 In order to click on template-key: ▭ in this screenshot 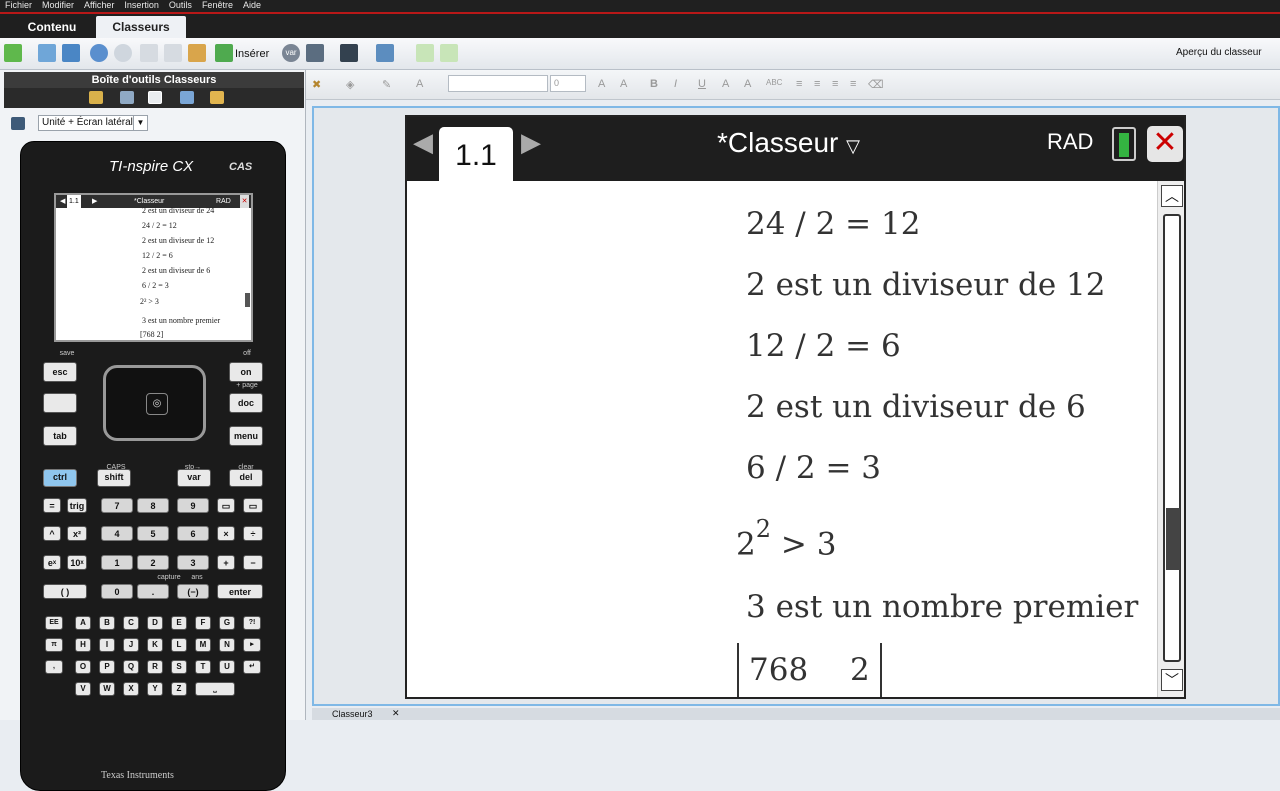, I will do `click(226, 505)`.